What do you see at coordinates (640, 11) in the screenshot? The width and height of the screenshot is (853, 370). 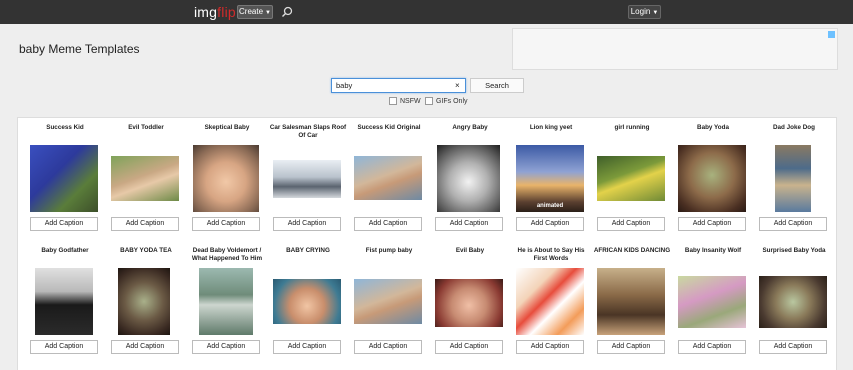 I see `login-label: Login` at bounding box center [640, 11].